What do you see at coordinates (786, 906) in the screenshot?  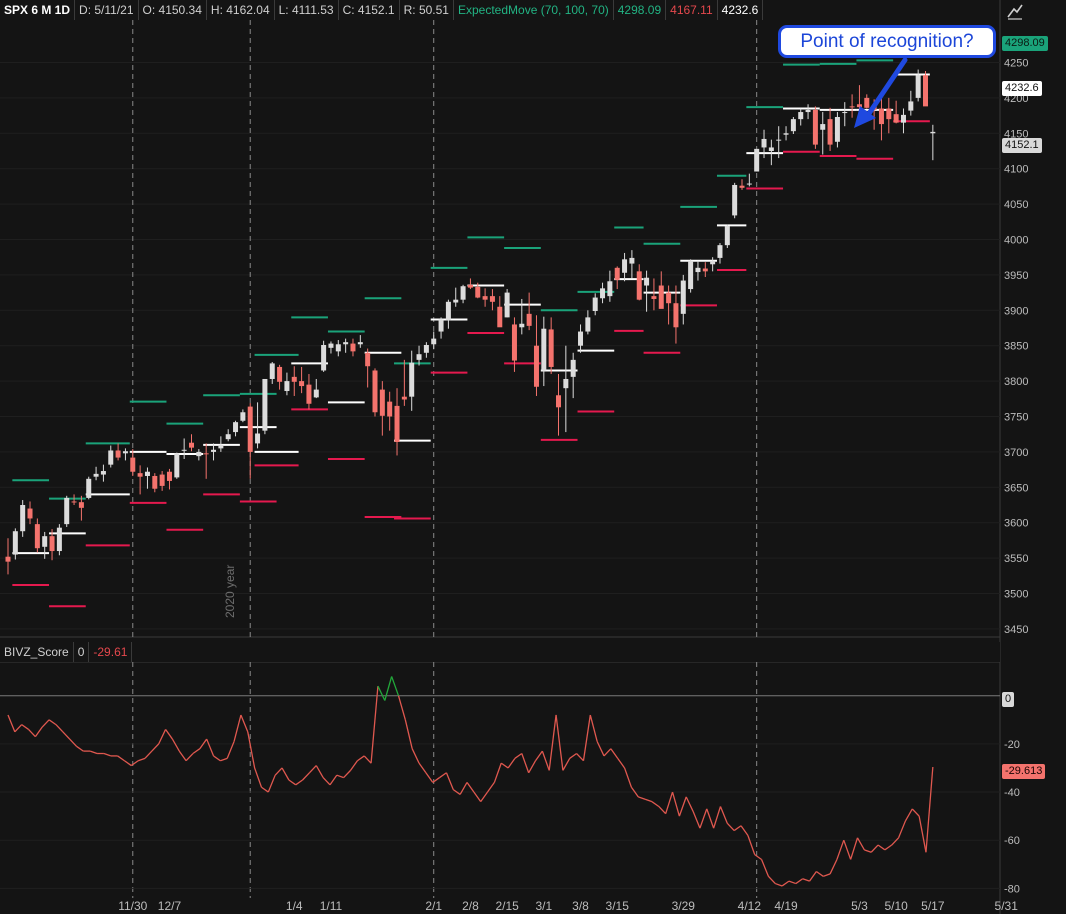 I see `date-tick-label: 4/19` at bounding box center [786, 906].